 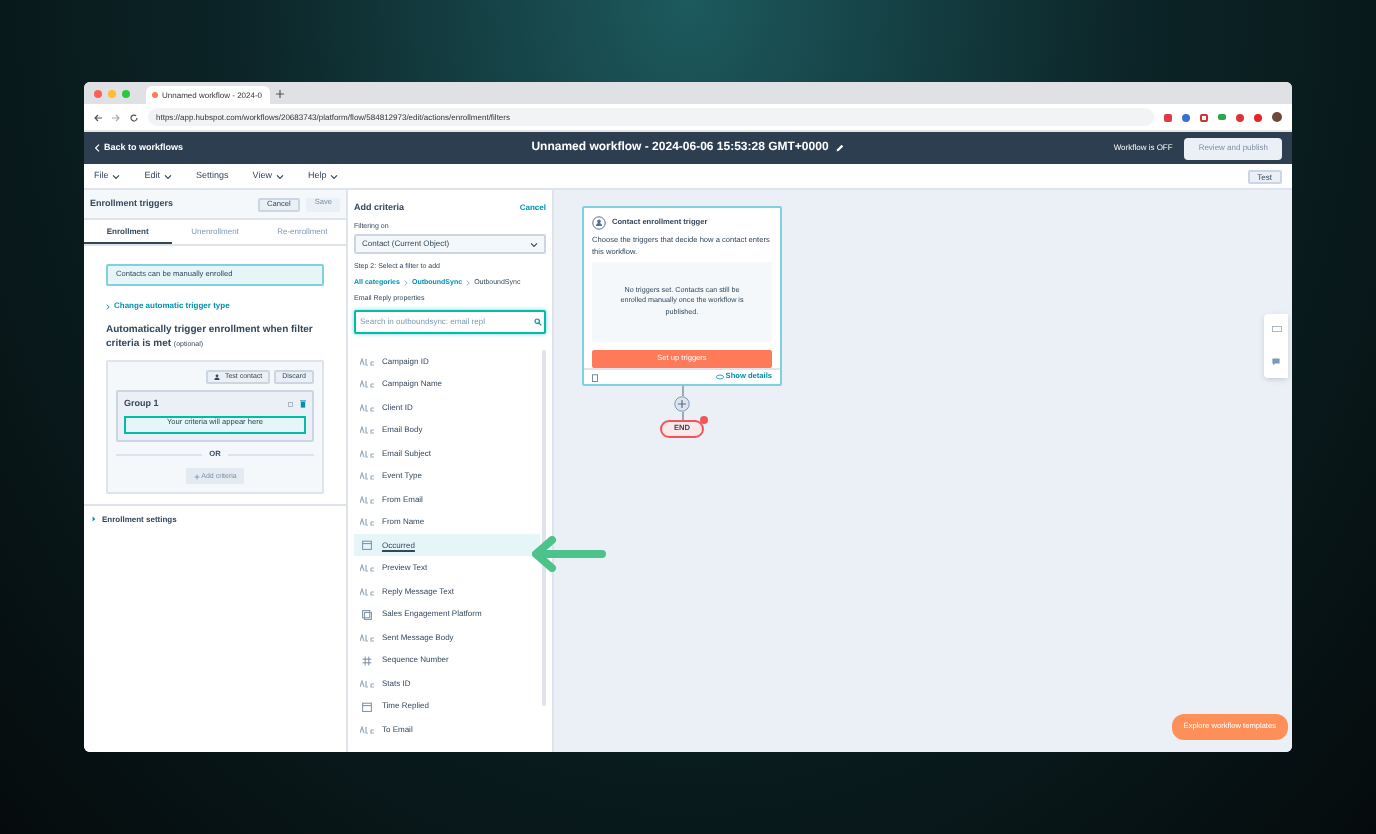 What do you see at coordinates (538, 321) in the screenshot?
I see `search-icon` at bounding box center [538, 321].